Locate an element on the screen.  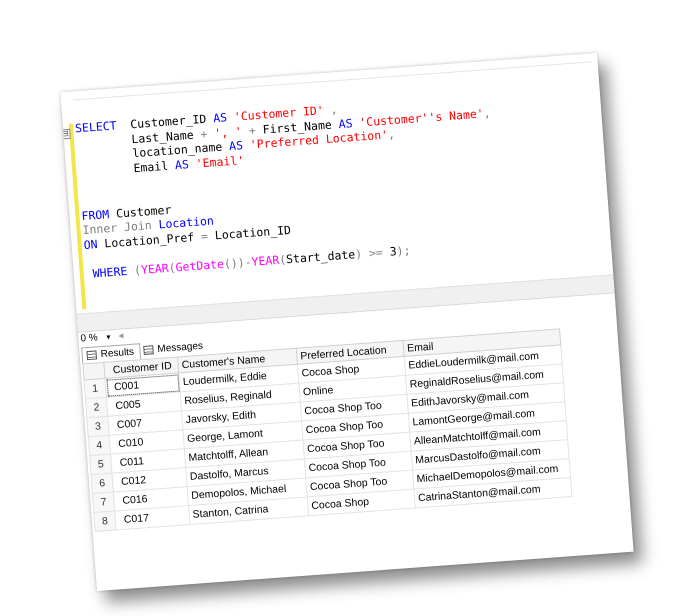
editor-ruler-line is located at coordinates (332, 81).